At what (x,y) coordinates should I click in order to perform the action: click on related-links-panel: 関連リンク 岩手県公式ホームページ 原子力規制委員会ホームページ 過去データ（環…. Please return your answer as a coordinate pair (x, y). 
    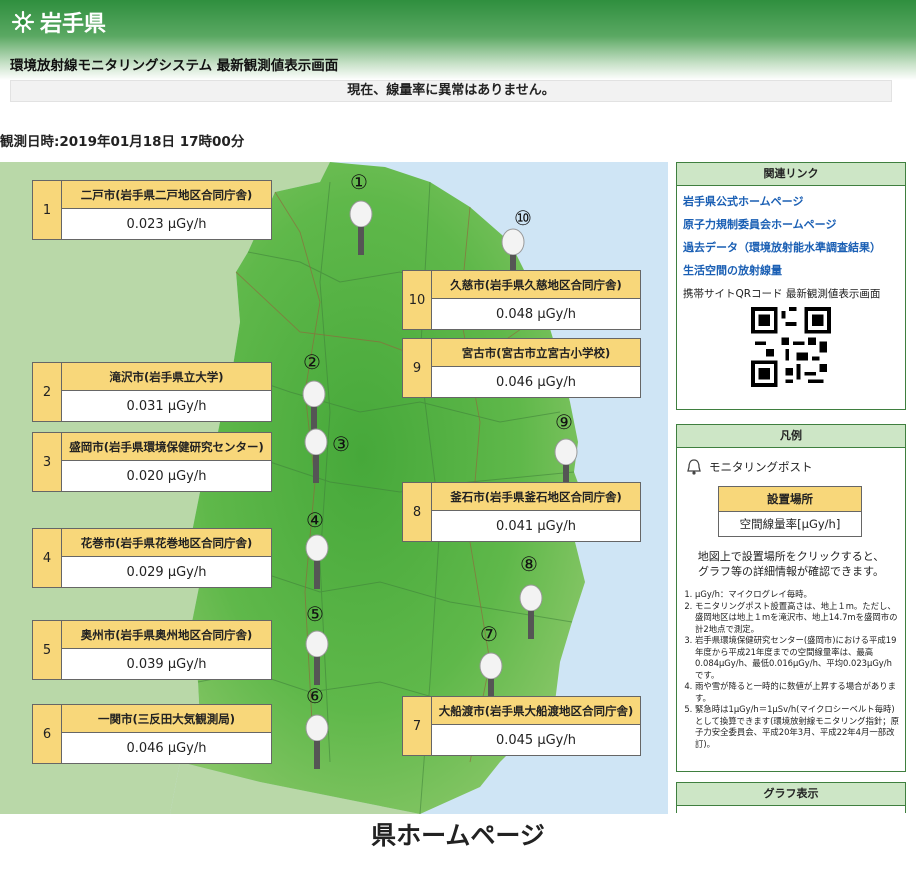
    Looking at the image, I should click on (791, 286).